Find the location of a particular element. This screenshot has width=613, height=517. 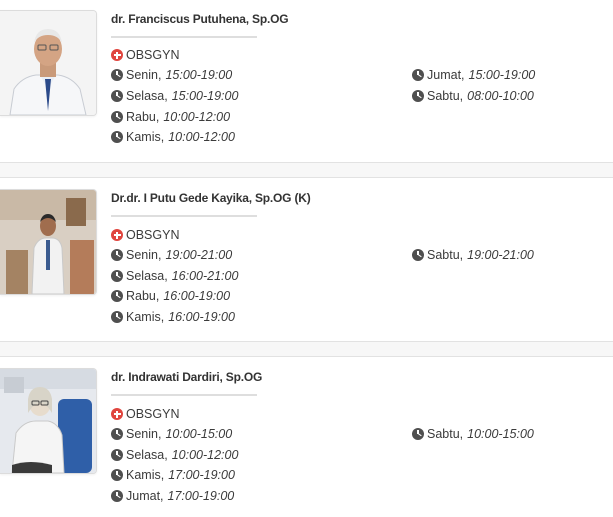

schedule-item: Rabu, 10:00-12:00 is located at coordinates (170, 117).